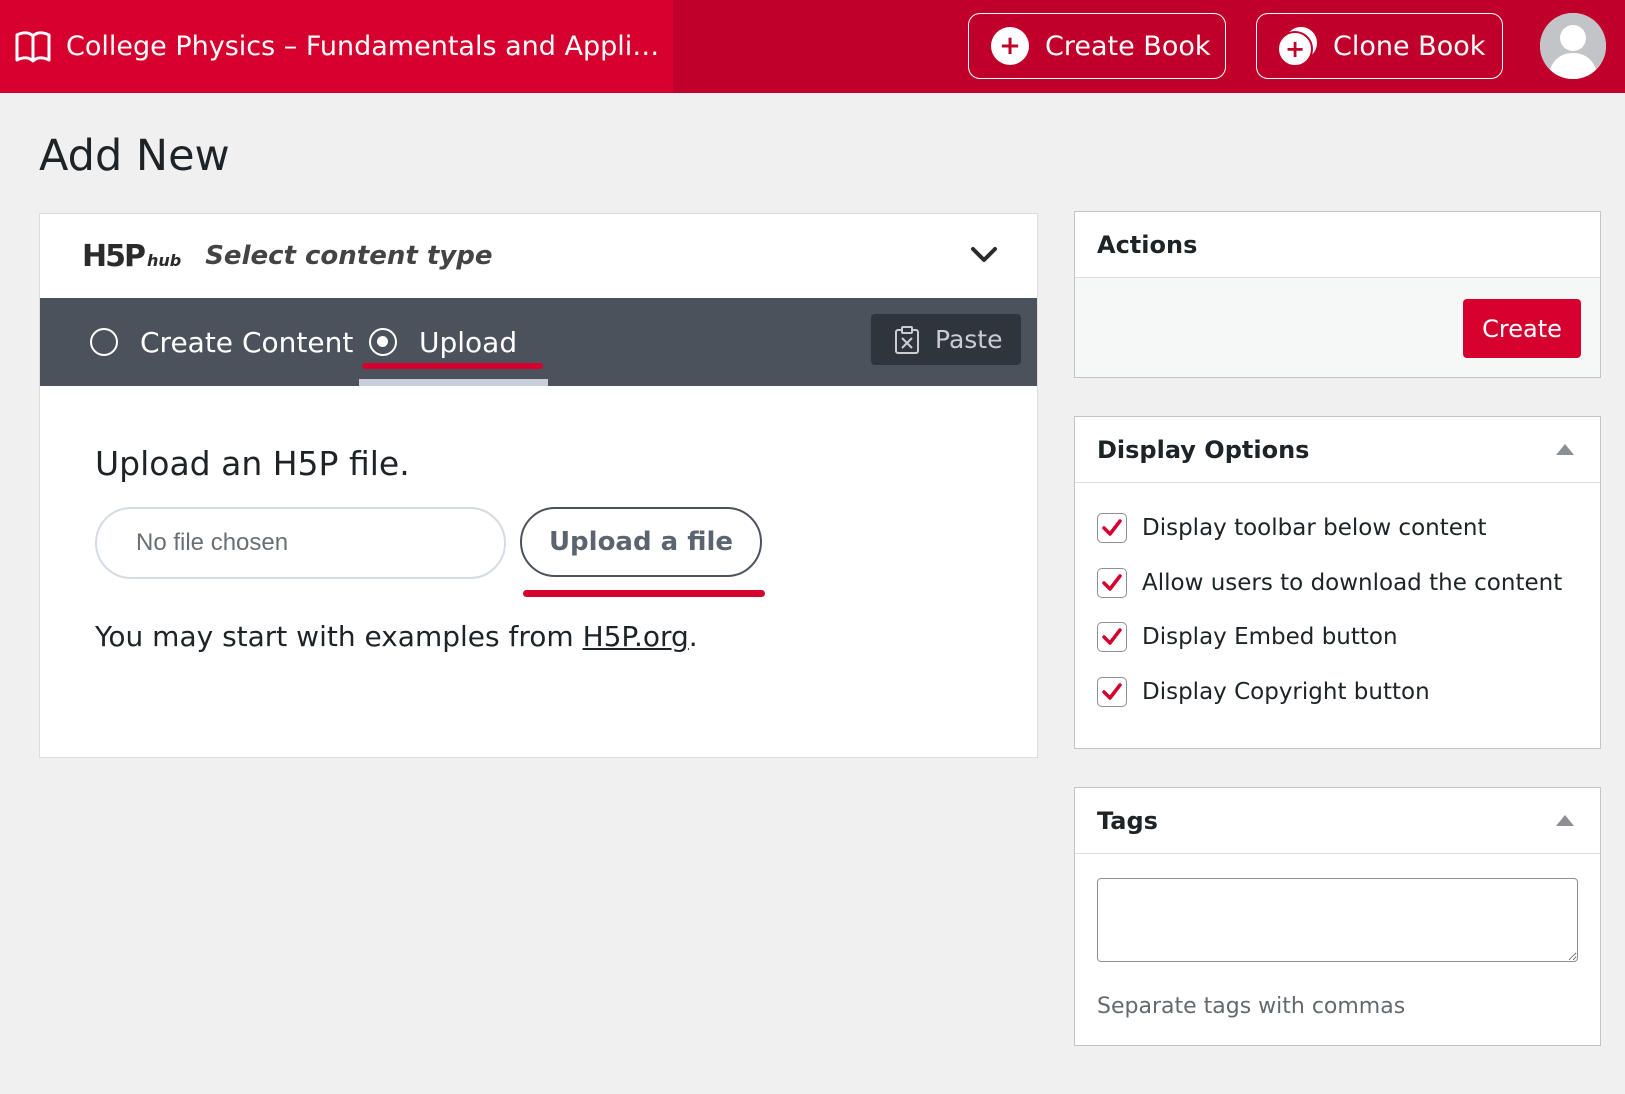  What do you see at coordinates (134, 156) in the screenshot?
I see `page-title: Add New` at bounding box center [134, 156].